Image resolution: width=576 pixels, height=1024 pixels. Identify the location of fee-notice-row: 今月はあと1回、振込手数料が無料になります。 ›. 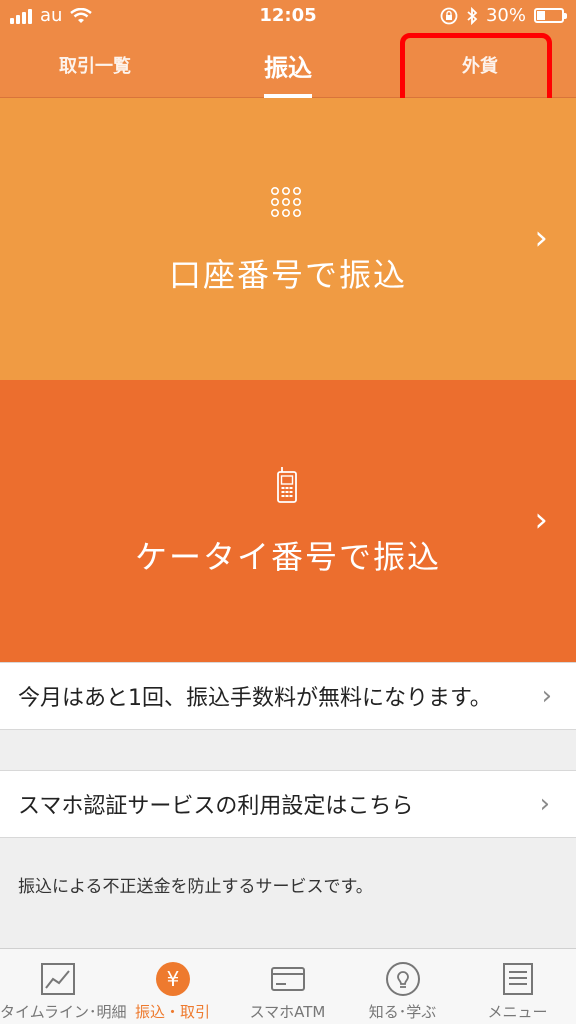
(288, 696).